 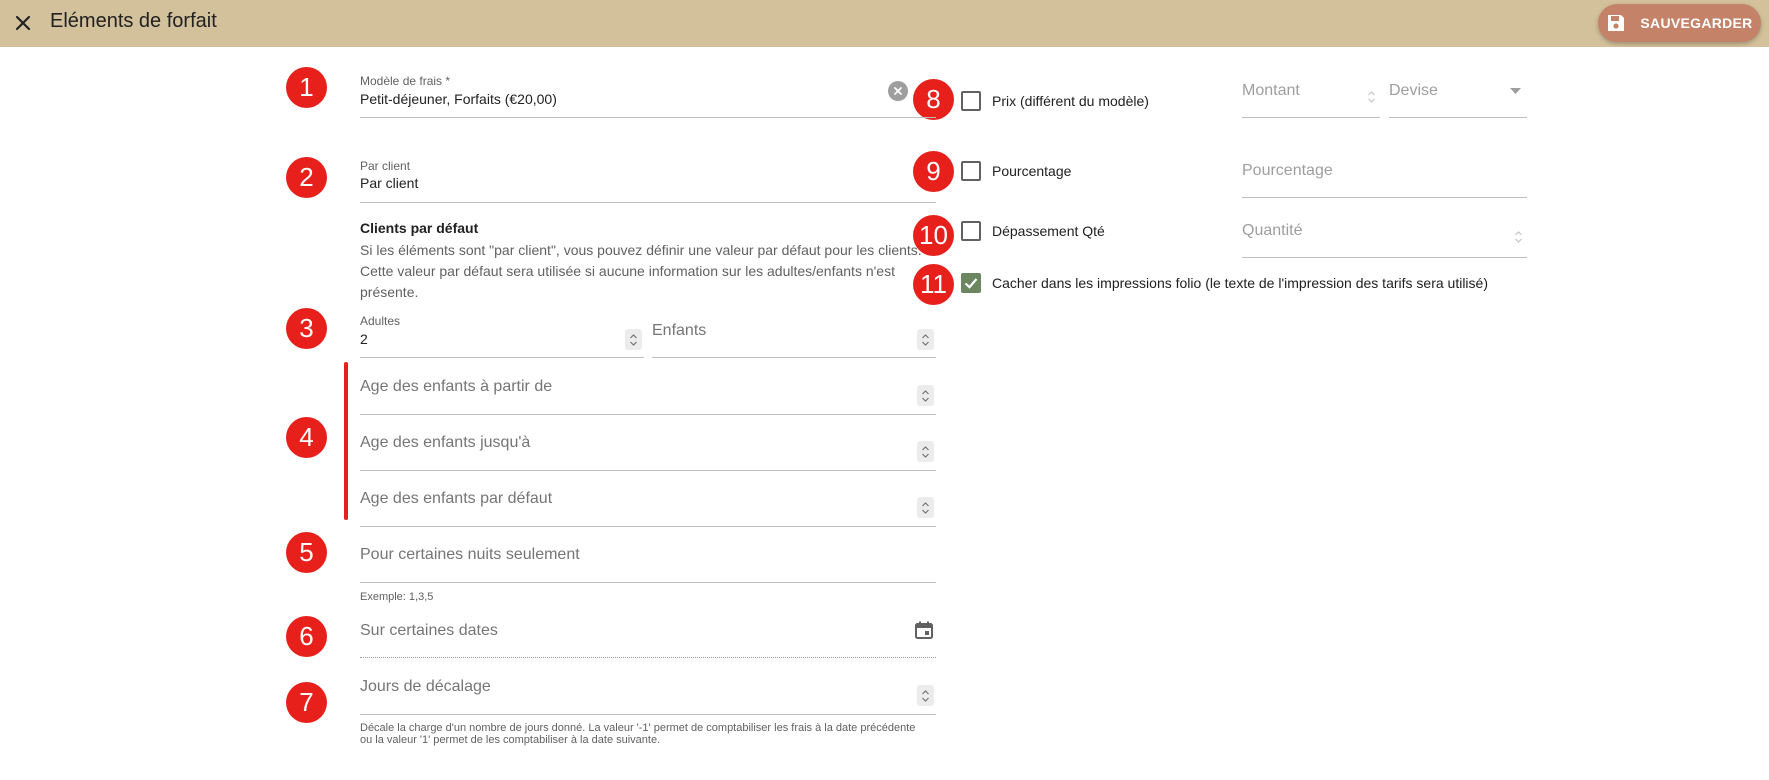 I want to click on price-override-checkbox, so click(x=971, y=101).